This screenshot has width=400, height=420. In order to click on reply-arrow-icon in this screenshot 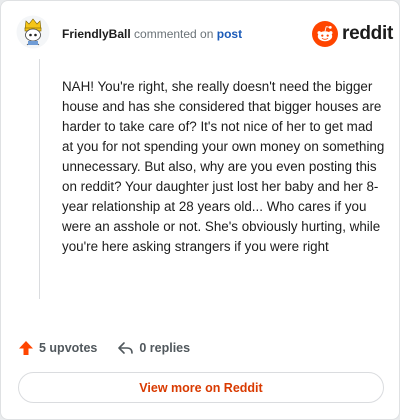, I will do `click(126, 348)`.